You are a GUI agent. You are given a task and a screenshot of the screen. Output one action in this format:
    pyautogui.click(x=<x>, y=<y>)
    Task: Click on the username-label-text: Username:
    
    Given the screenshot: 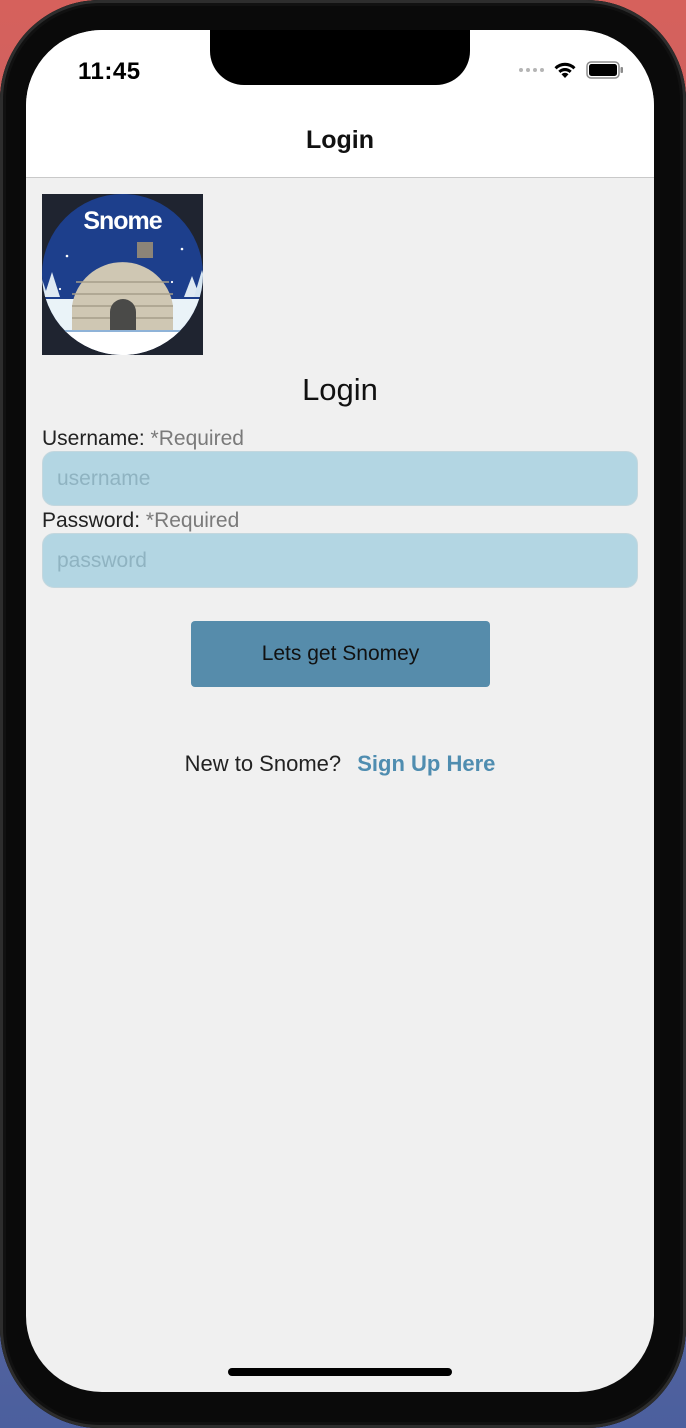 What is the action you would take?
    pyautogui.click(x=93, y=438)
    